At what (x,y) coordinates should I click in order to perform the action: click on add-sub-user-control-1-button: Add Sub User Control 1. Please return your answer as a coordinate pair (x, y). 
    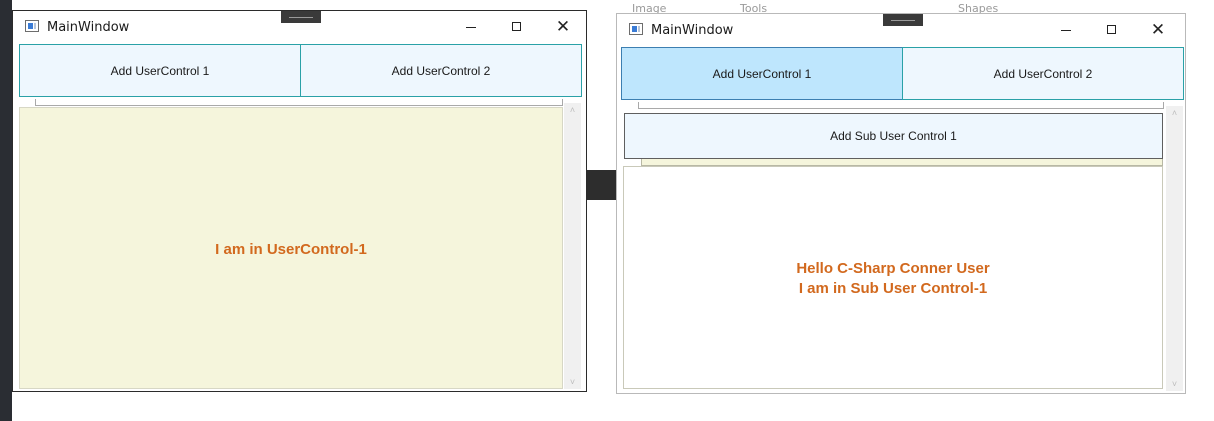
    Looking at the image, I should click on (893, 136).